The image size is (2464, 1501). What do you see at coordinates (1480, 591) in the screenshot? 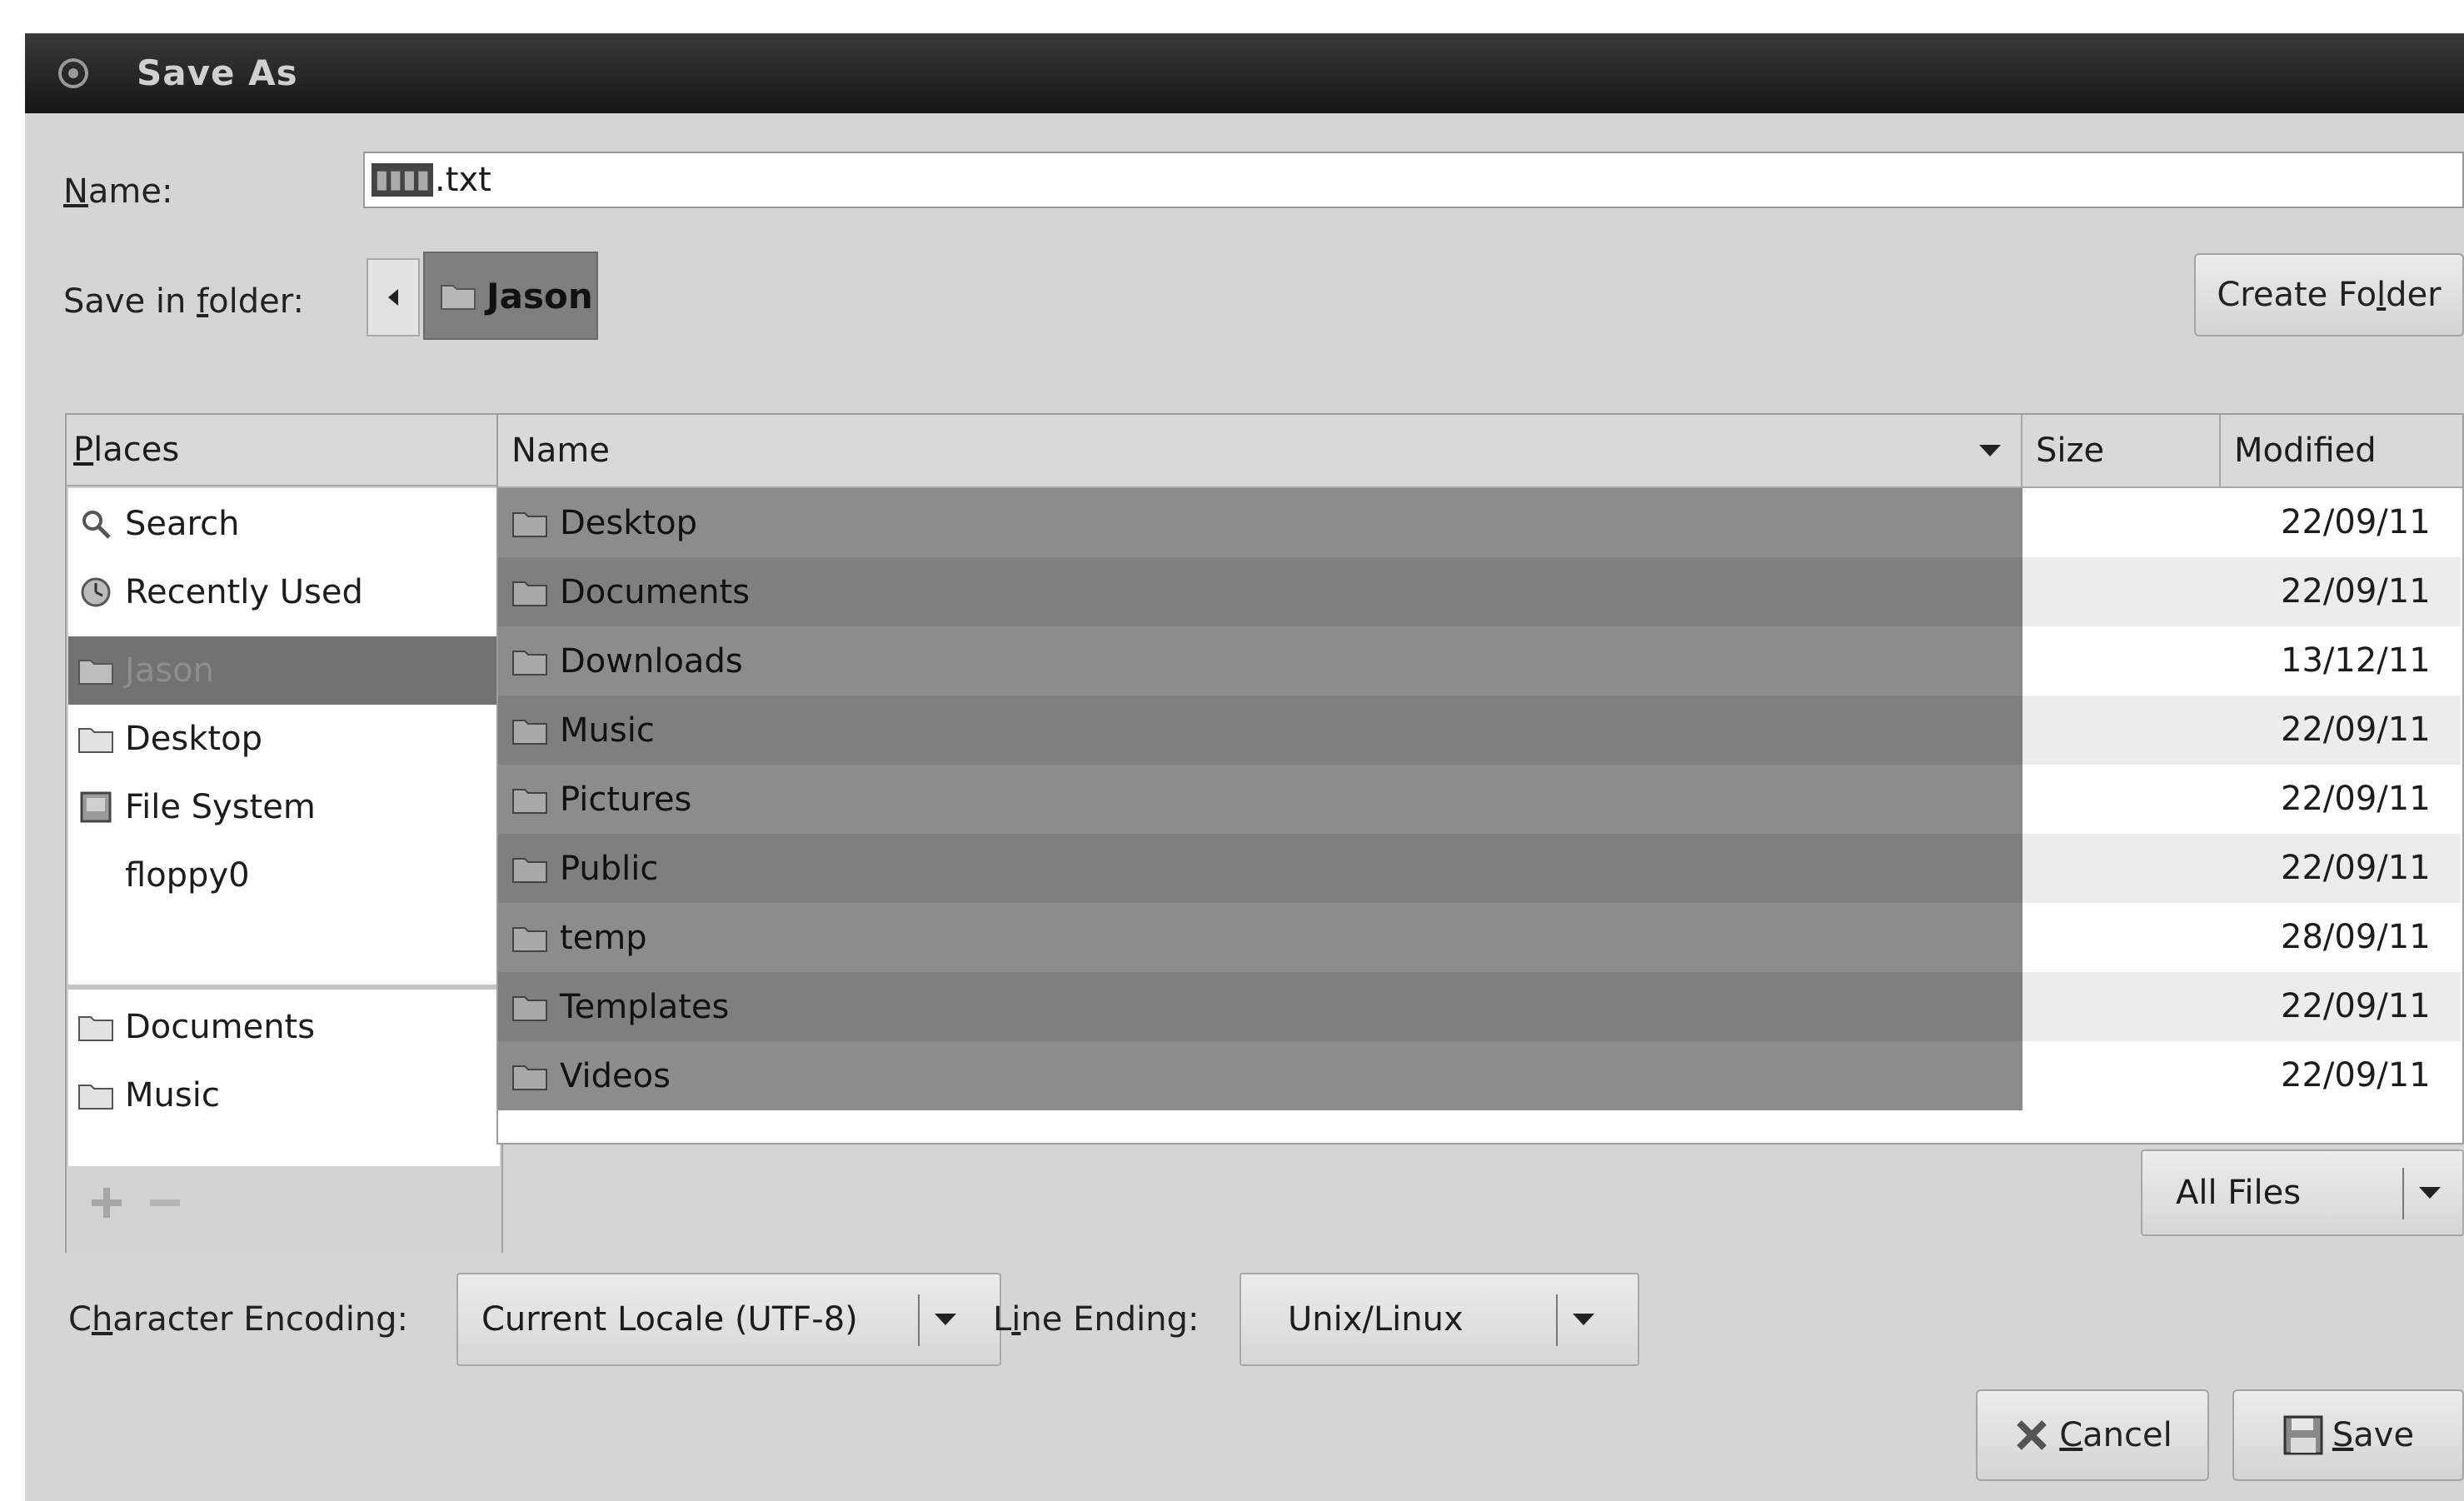
I see `file-row: Documents 22/09/11` at bounding box center [1480, 591].